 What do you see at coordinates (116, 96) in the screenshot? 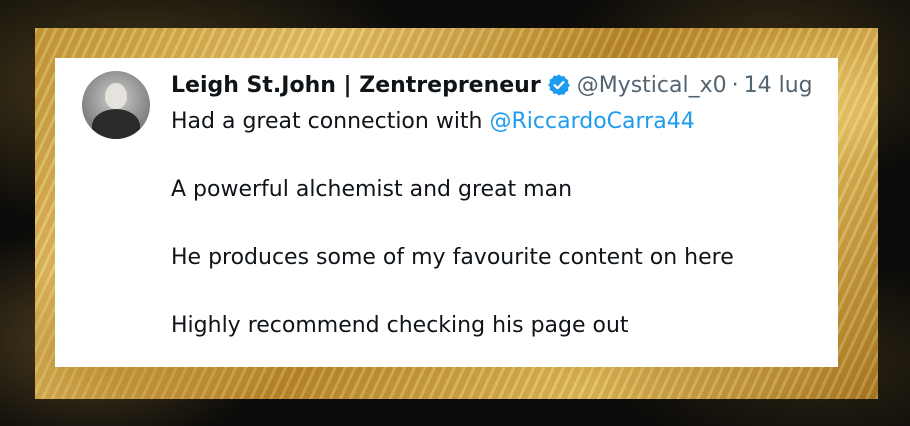
I see `avatar-head` at bounding box center [116, 96].